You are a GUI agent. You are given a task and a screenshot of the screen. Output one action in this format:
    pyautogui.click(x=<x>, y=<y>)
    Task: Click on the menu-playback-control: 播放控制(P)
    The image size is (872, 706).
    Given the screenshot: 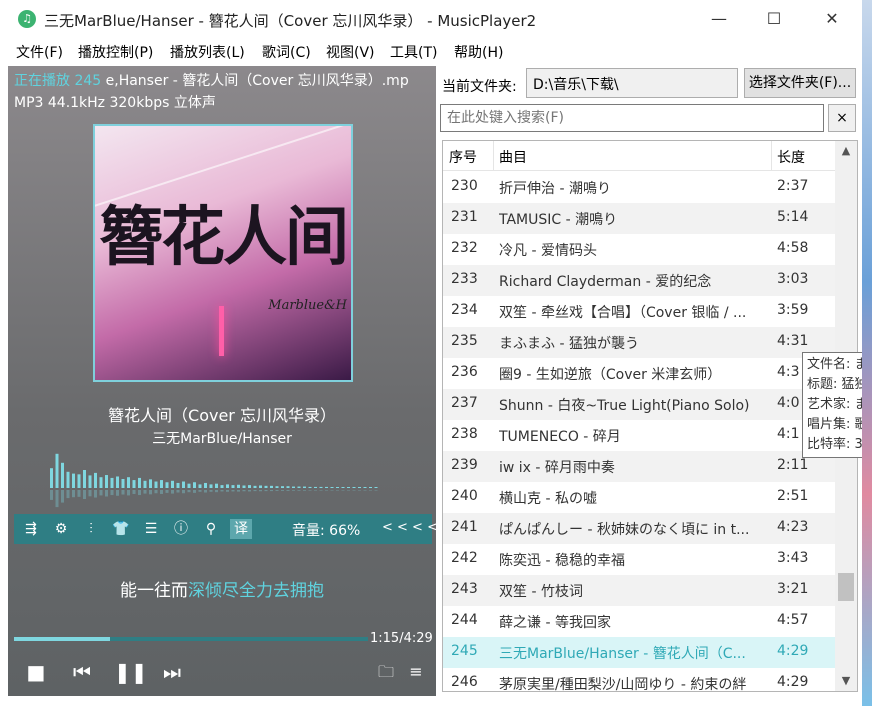 What is the action you would take?
    pyautogui.click(x=115, y=52)
    